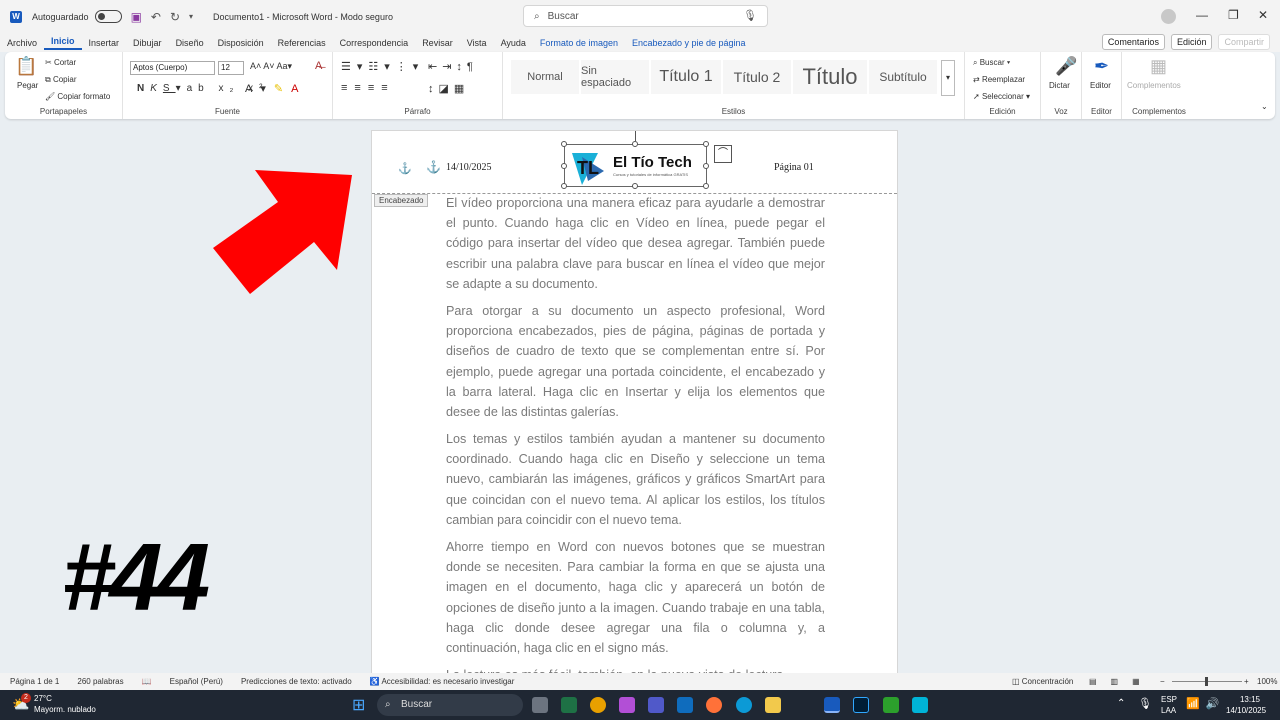 Image resolution: width=1280 pixels, height=720 pixels. Describe the element at coordinates (1066, 66) in the screenshot. I see `microphone-icon: 🎤` at that location.